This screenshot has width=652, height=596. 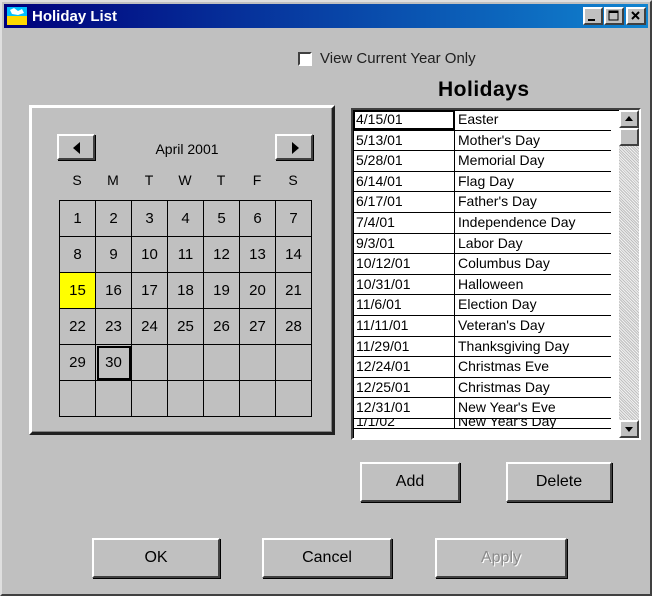 I want to click on holiday-name-cell: Flag Day, so click(x=533, y=182).